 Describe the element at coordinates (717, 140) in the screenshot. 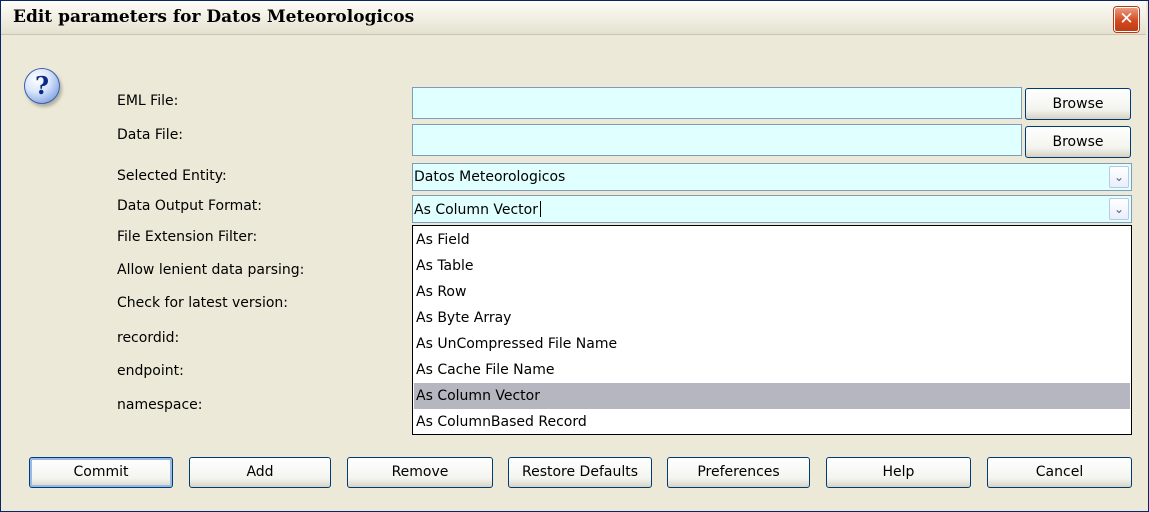

I see `data-file-input` at that location.